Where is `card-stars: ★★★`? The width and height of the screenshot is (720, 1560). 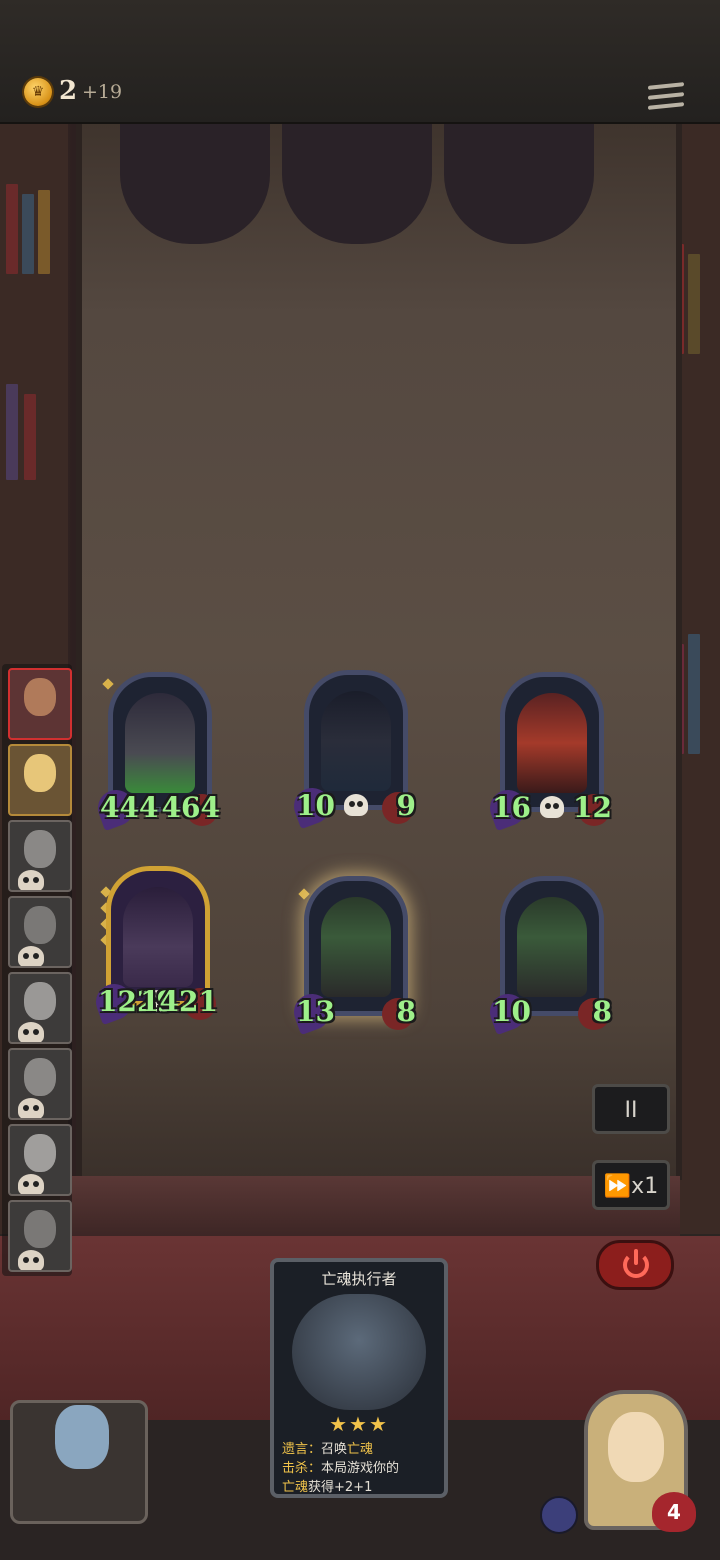 card-stars: ★★★ is located at coordinates (359, 1424).